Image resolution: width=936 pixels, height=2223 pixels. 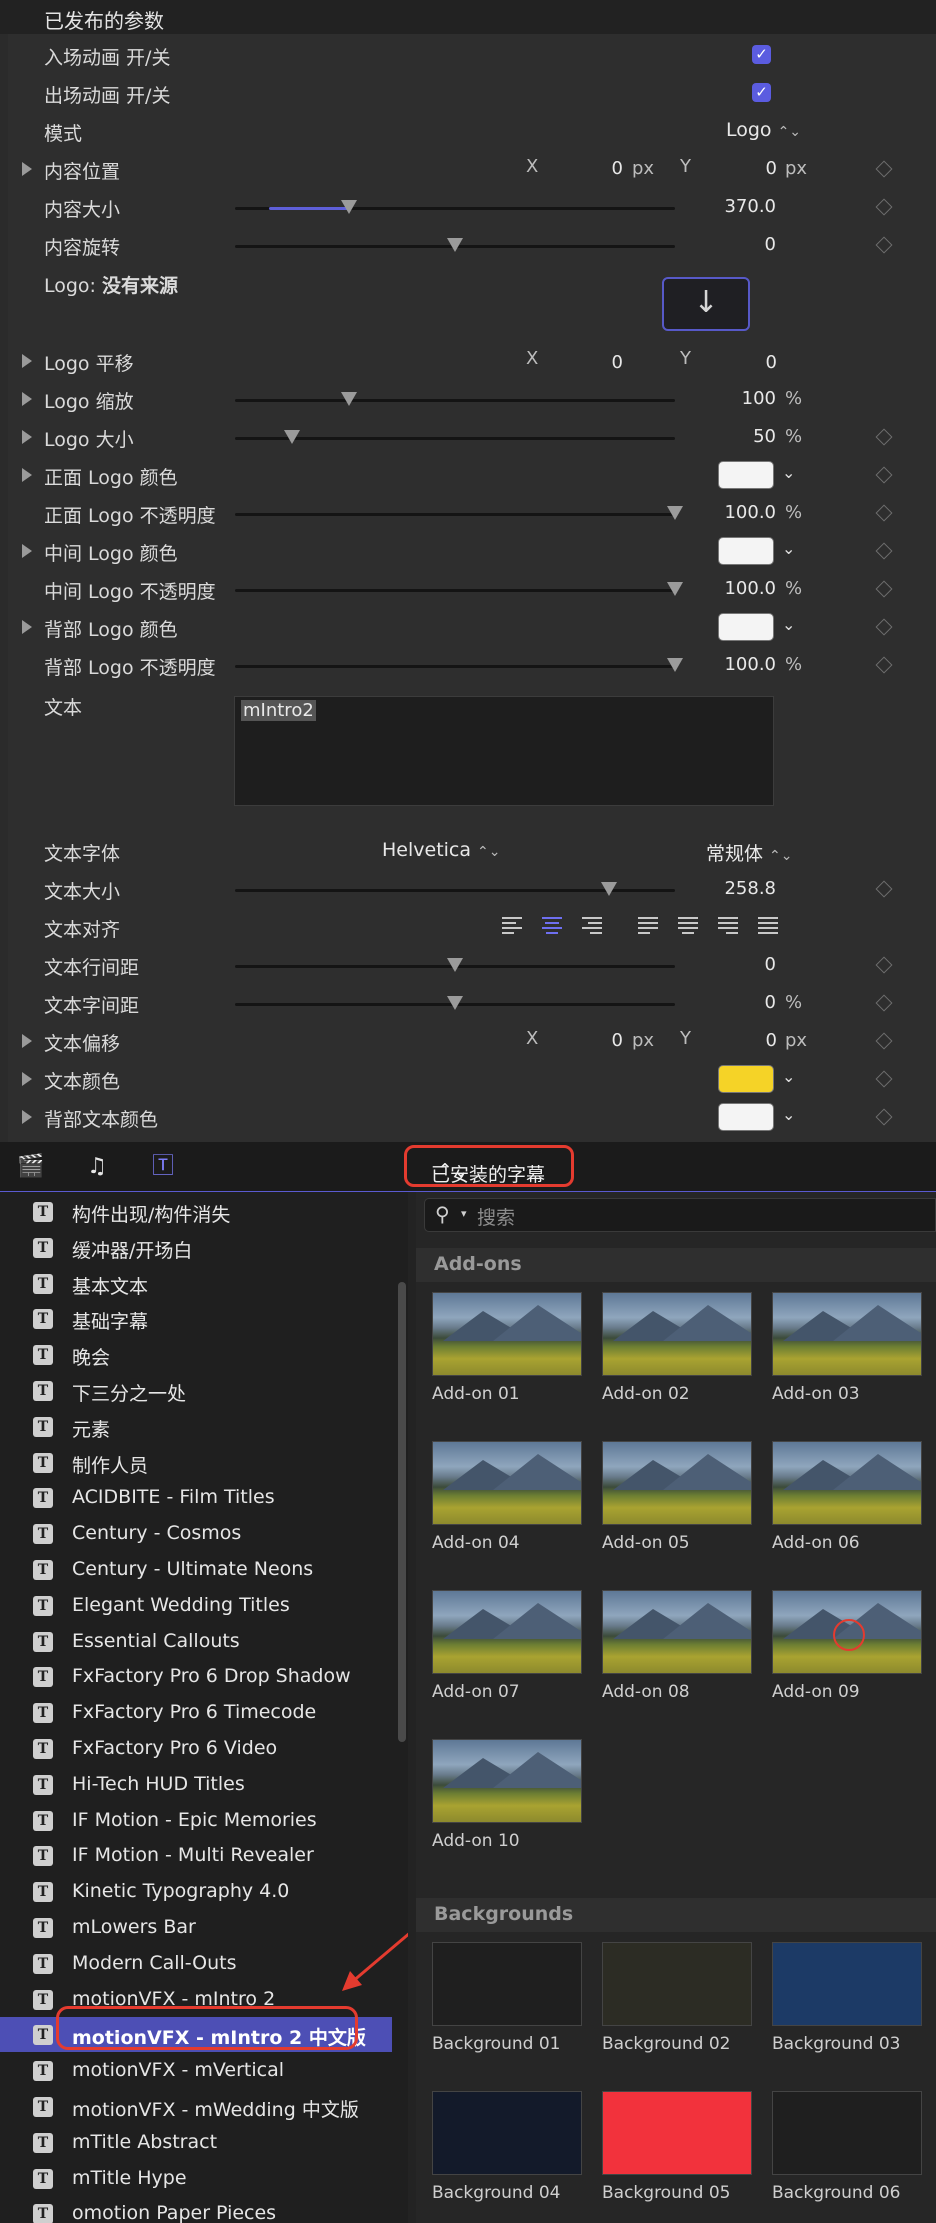 I want to click on content-size-slider, so click(x=455, y=207).